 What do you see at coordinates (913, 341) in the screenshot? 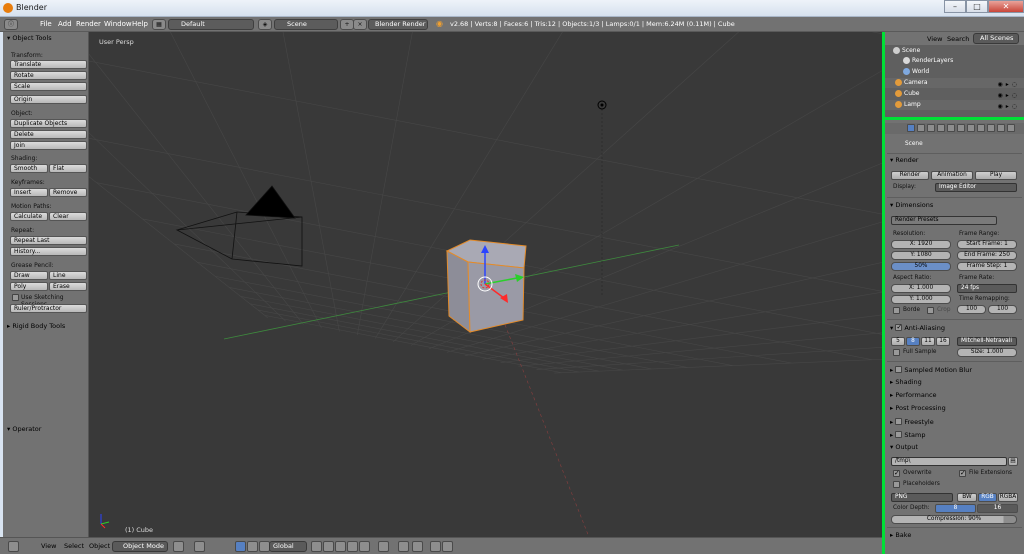
I see `aa-samples-8: 8` at bounding box center [913, 341].